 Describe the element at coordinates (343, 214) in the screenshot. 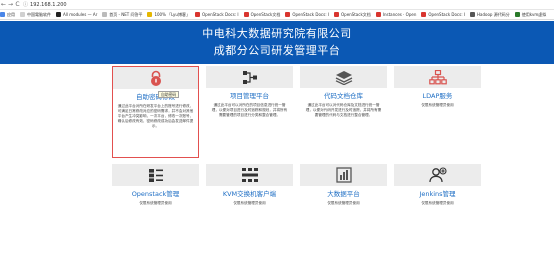

I see `card-big-data-platform: 大数据平台 仅限系统管理员使用` at that location.